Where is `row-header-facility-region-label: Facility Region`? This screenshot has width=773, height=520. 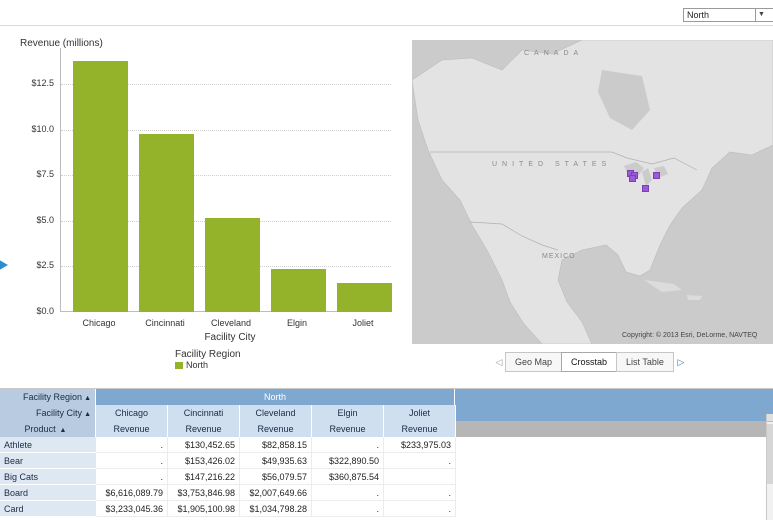
row-header-facility-region-label: Facility Region is located at coordinates (53, 397).